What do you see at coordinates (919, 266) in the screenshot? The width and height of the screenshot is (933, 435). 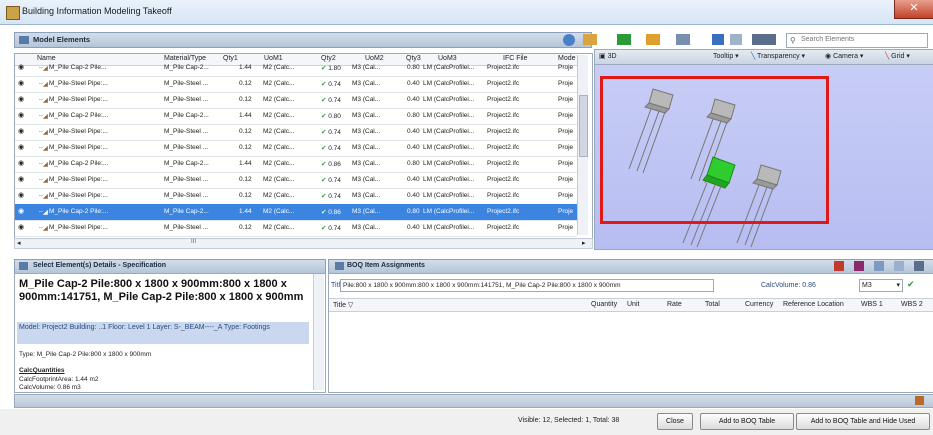 I see `boq-sort-icon` at bounding box center [919, 266].